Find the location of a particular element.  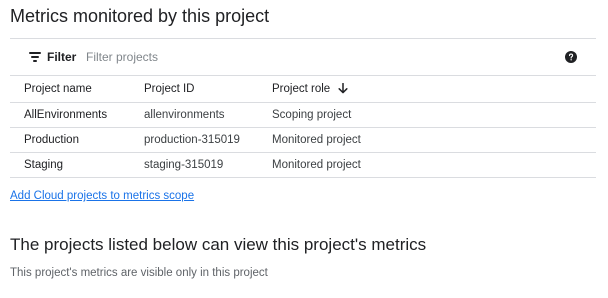

project-id-cell: staging-315019 is located at coordinates (194, 165).